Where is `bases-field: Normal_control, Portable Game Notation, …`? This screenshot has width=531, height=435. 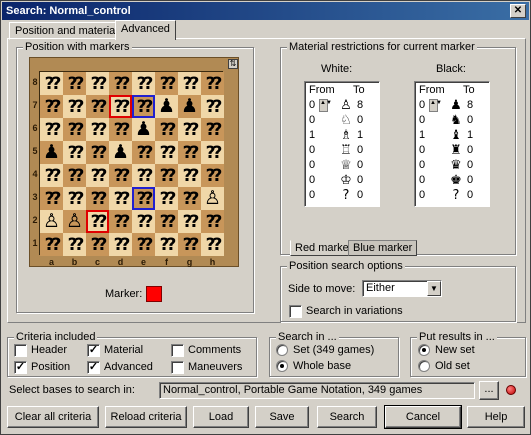
bases-field: Normal_control, Portable Game Notation, … is located at coordinates (317, 390).